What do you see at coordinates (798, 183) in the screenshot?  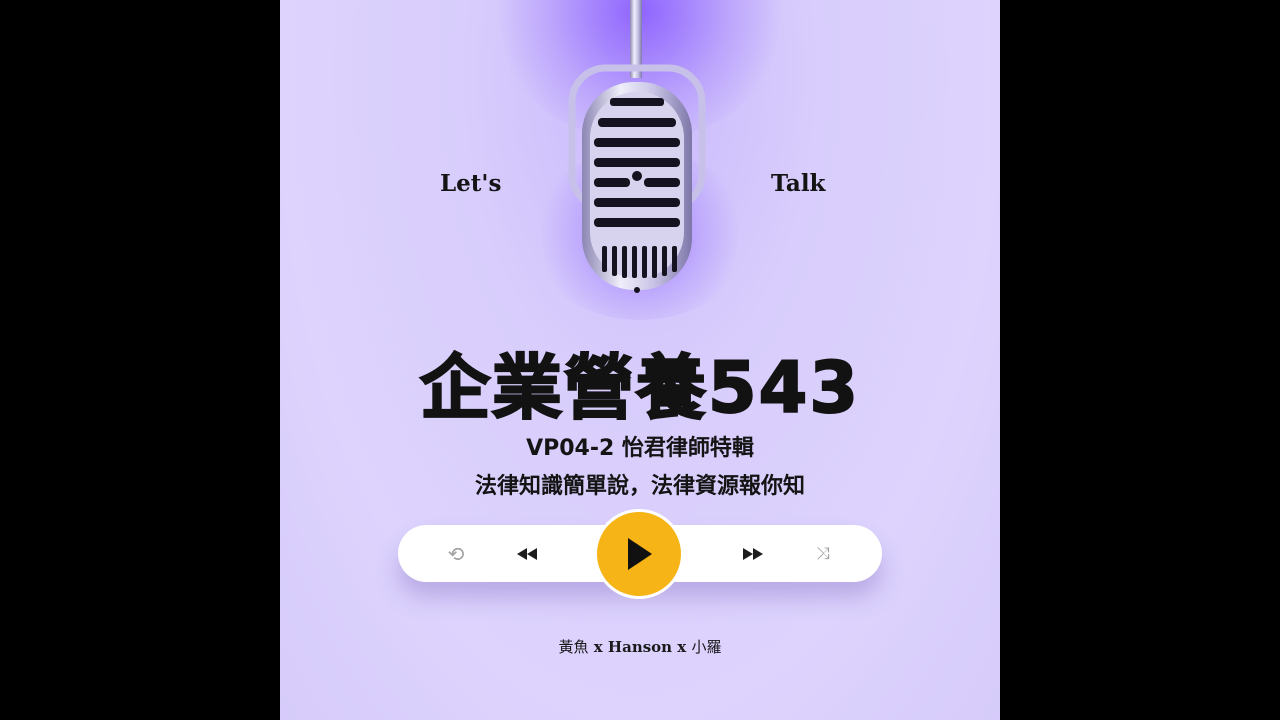 I see `talk-label: Talk` at bounding box center [798, 183].